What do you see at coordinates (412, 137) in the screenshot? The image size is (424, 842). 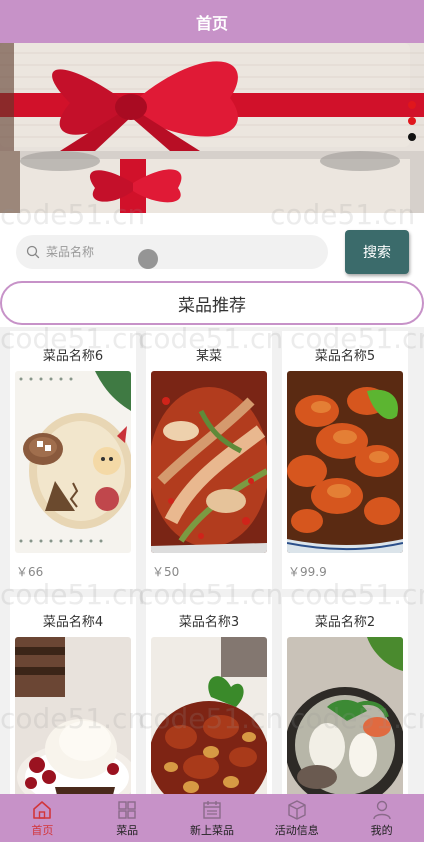 I see `carousel-dot-active` at bounding box center [412, 137].